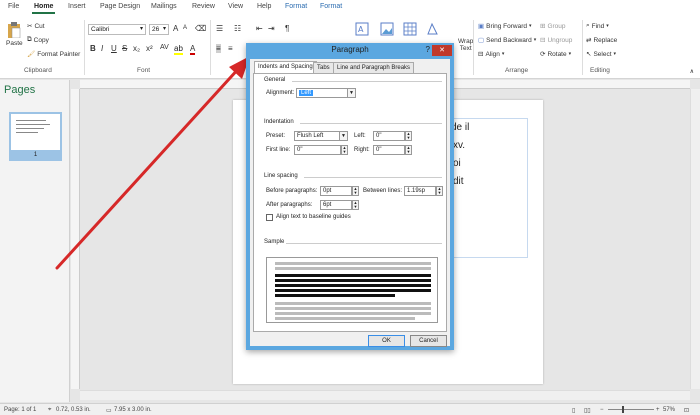  I want to click on table-icon, so click(410, 29).